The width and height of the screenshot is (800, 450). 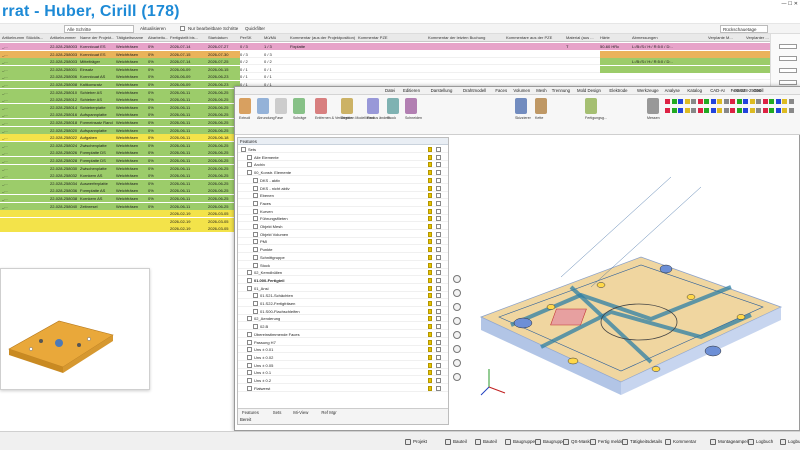 What do you see at coordinates (131, 37) in the screenshot?
I see `column-header: Tätigkeitsname` at bounding box center [131, 37].